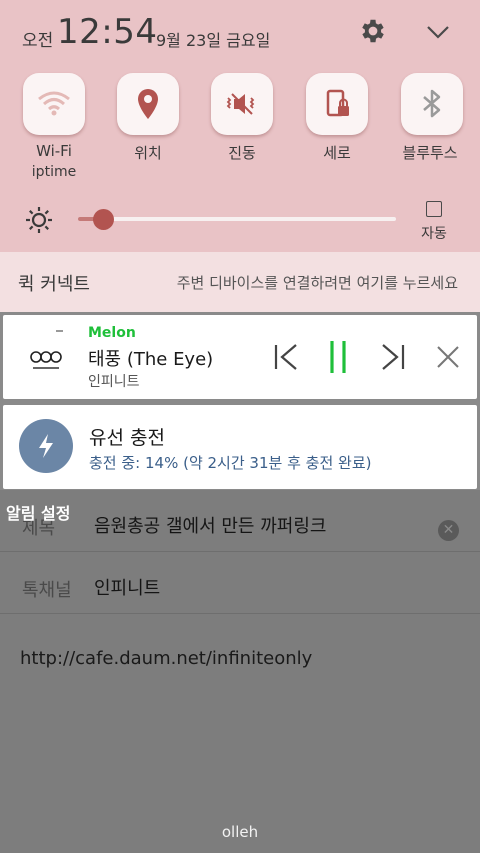  Describe the element at coordinates (392, 357) in the screenshot. I see `next-track-icon` at that location.